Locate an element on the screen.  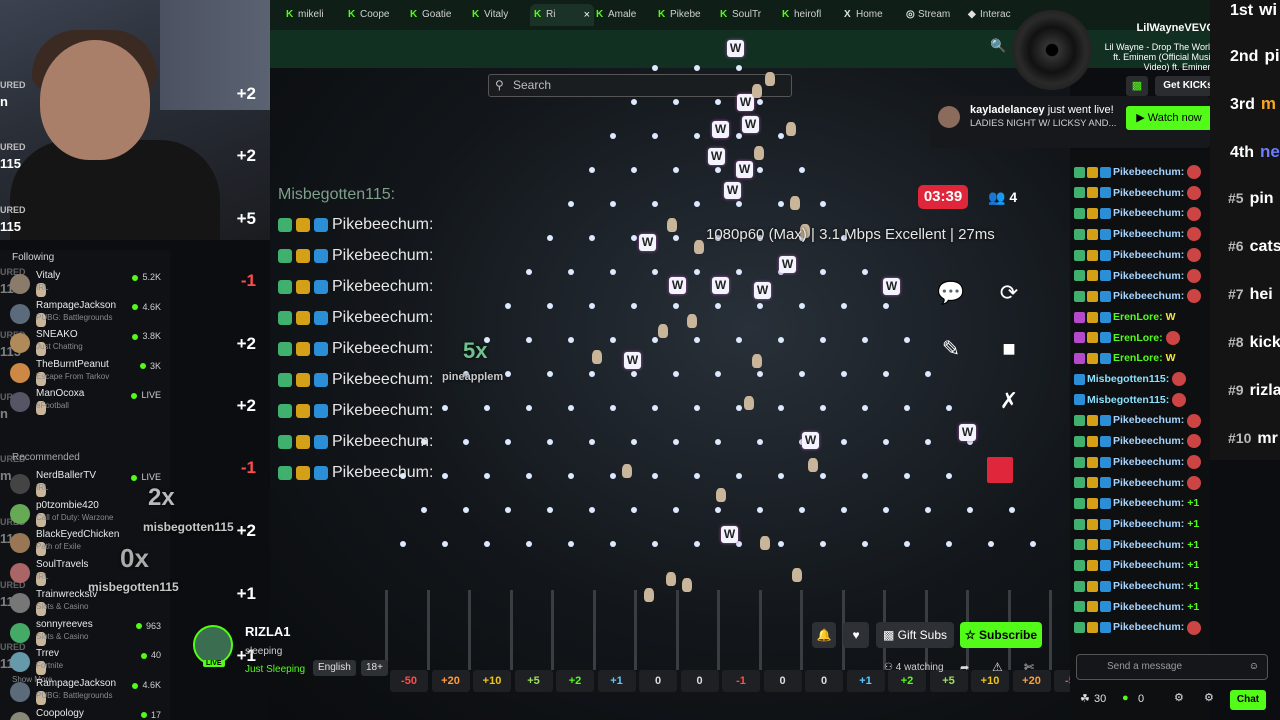
sidebar-channel: ManOcoxa eFootball LIVE is located at coordinates (87, 401).